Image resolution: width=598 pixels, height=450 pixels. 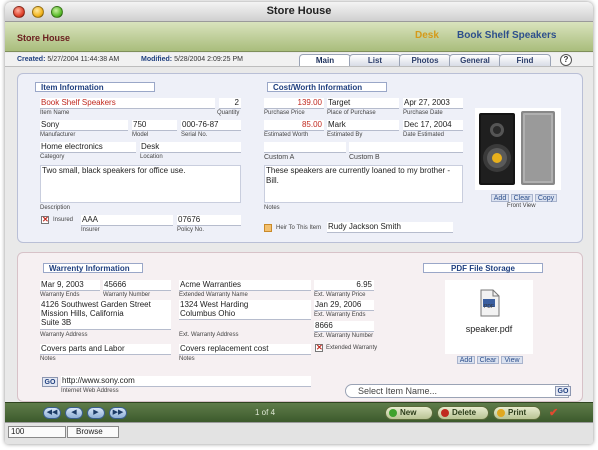 What do you see at coordinates (245, 349) in the screenshot?
I see `ext-warranty-notes-field: Covers replacement cost` at bounding box center [245, 349].